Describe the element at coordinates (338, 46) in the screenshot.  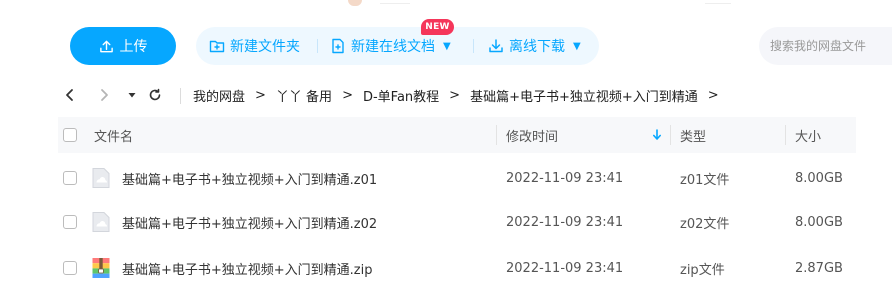
I see `new-doc-icon` at that location.